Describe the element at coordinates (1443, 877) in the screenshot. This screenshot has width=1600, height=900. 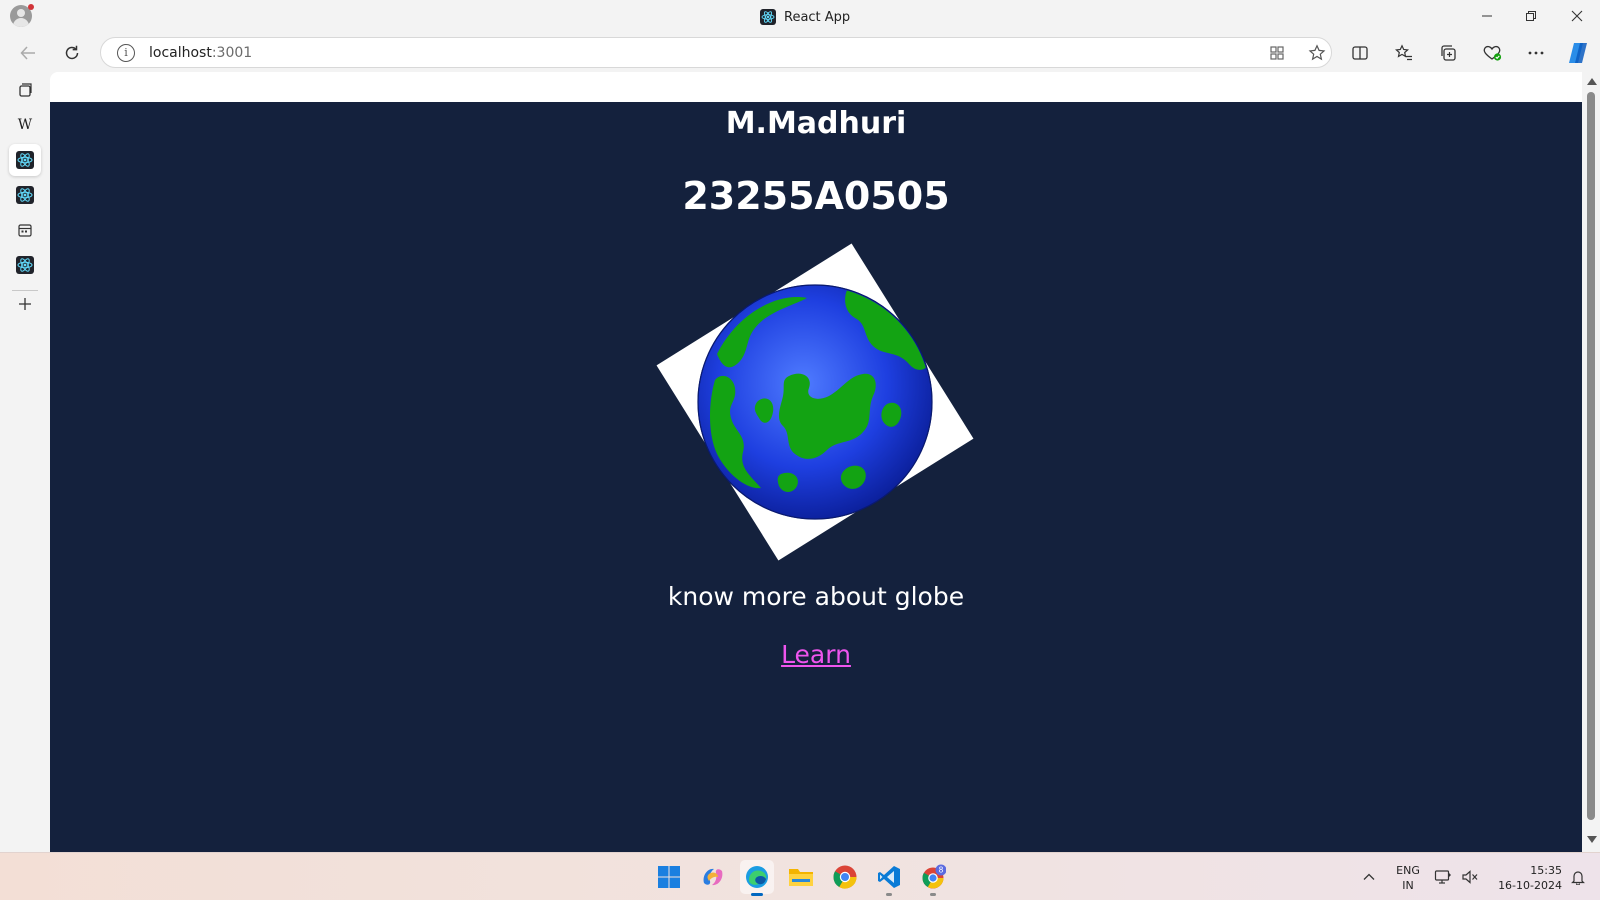
I see `network-icon` at that location.